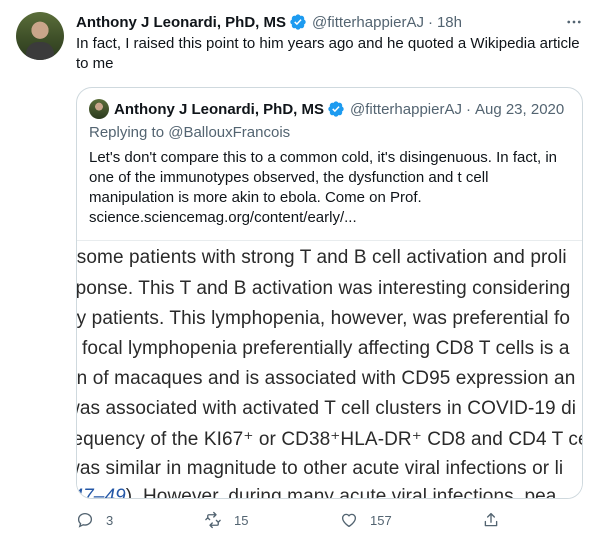  What do you see at coordinates (110, 520) in the screenshot?
I see `reply-count: 3` at bounding box center [110, 520].